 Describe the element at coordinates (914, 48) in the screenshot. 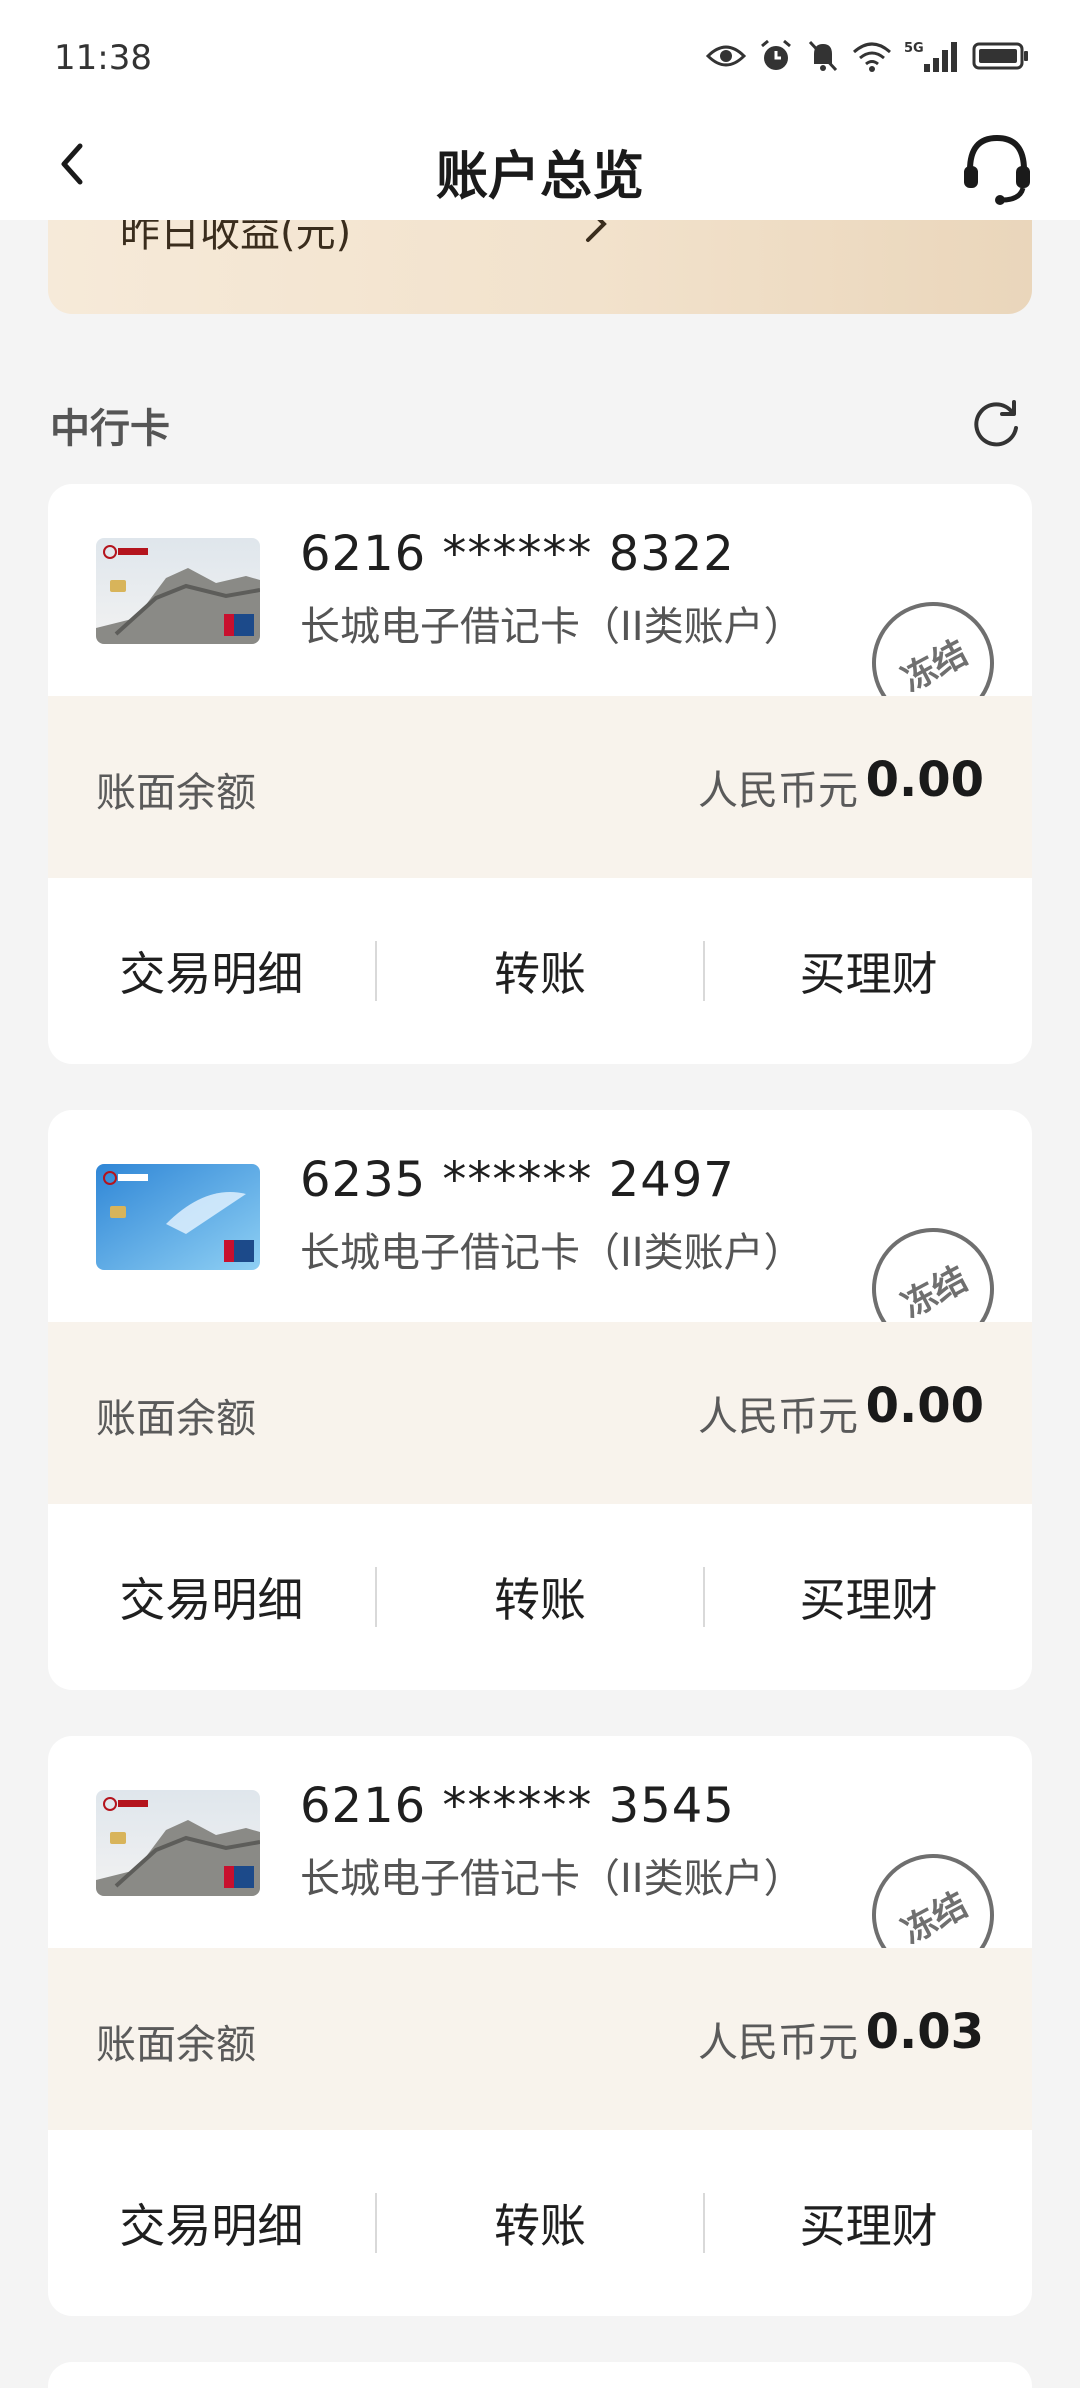

I see `network-label: 5G` at that location.